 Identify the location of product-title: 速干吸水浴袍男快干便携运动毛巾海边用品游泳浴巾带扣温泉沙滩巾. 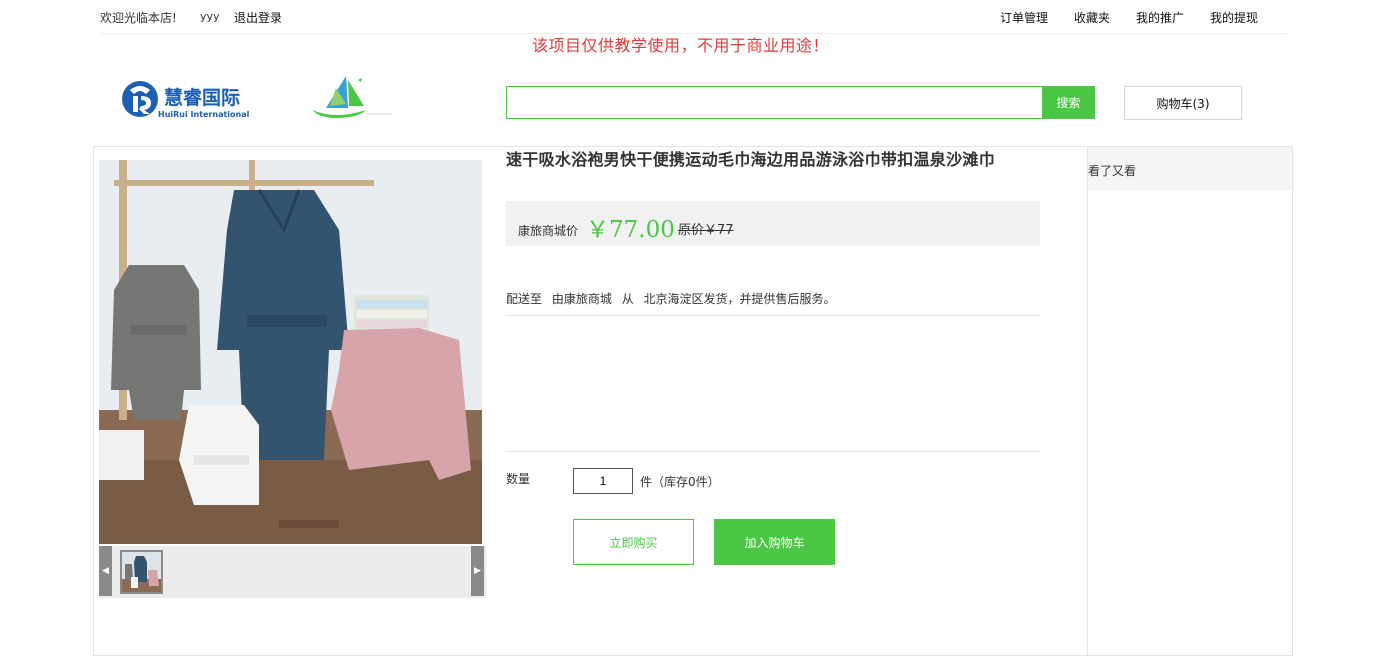
(751, 159).